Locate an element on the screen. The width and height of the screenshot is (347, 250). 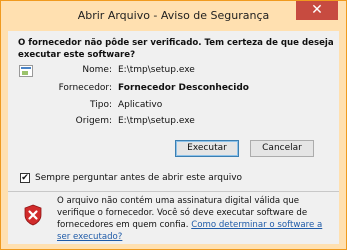
origin-value: E:\tmp\setup.exe is located at coordinates (156, 121).